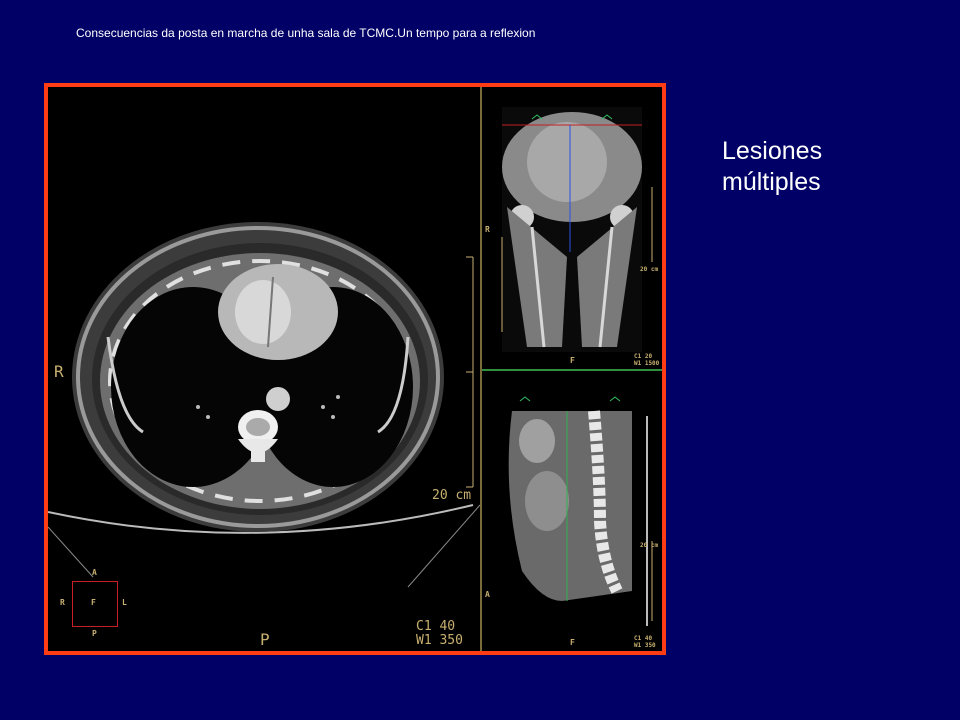  Describe the element at coordinates (452, 495) in the screenshot. I see `axial-scale-label: 20 cm` at that location.